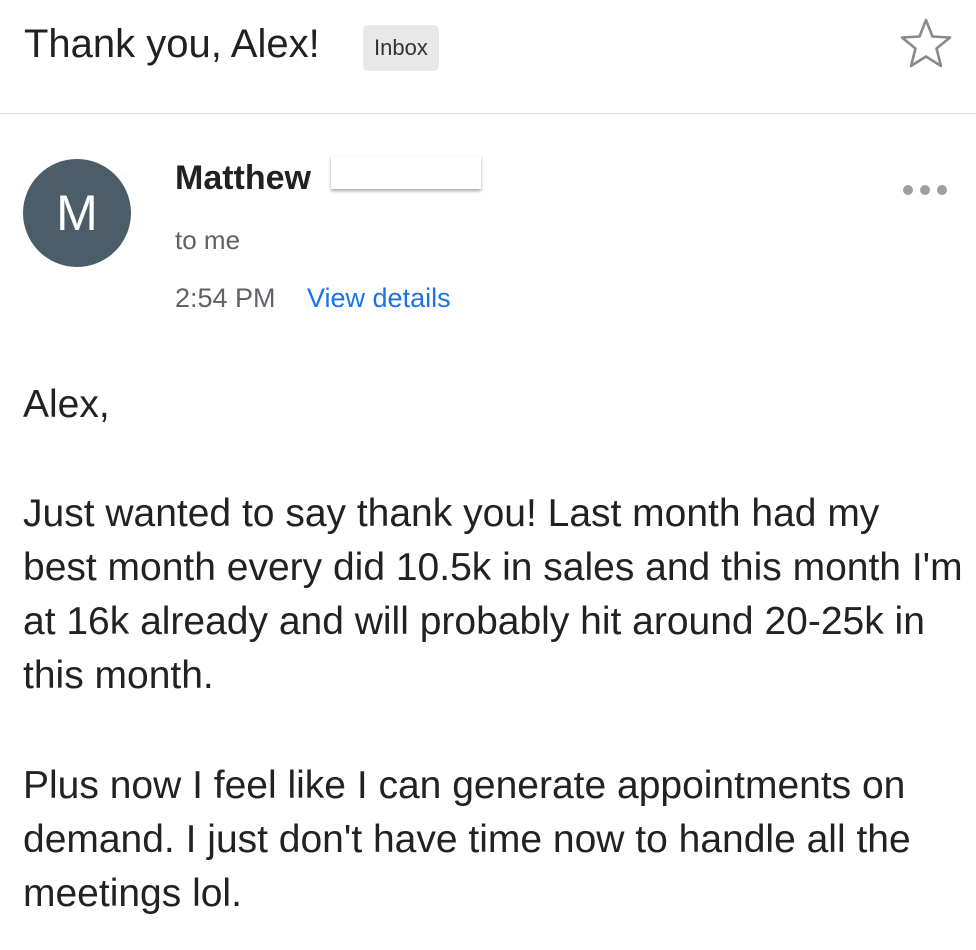 The height and width of the screenshot is (950, 976). I want to click on more-horizontal-icon, so click(925, 190).